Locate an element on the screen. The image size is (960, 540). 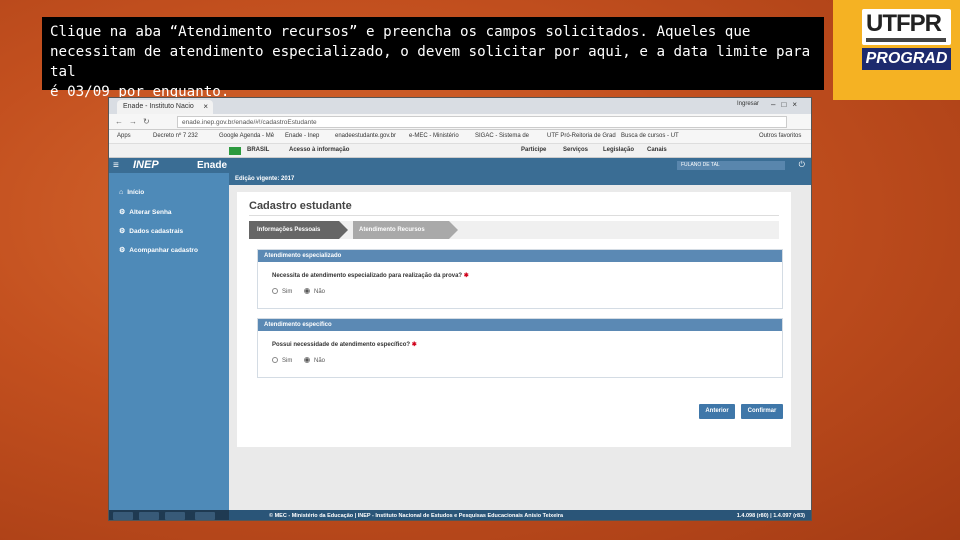
confirm-button: Confirmar is located at coordinates (762, 411).